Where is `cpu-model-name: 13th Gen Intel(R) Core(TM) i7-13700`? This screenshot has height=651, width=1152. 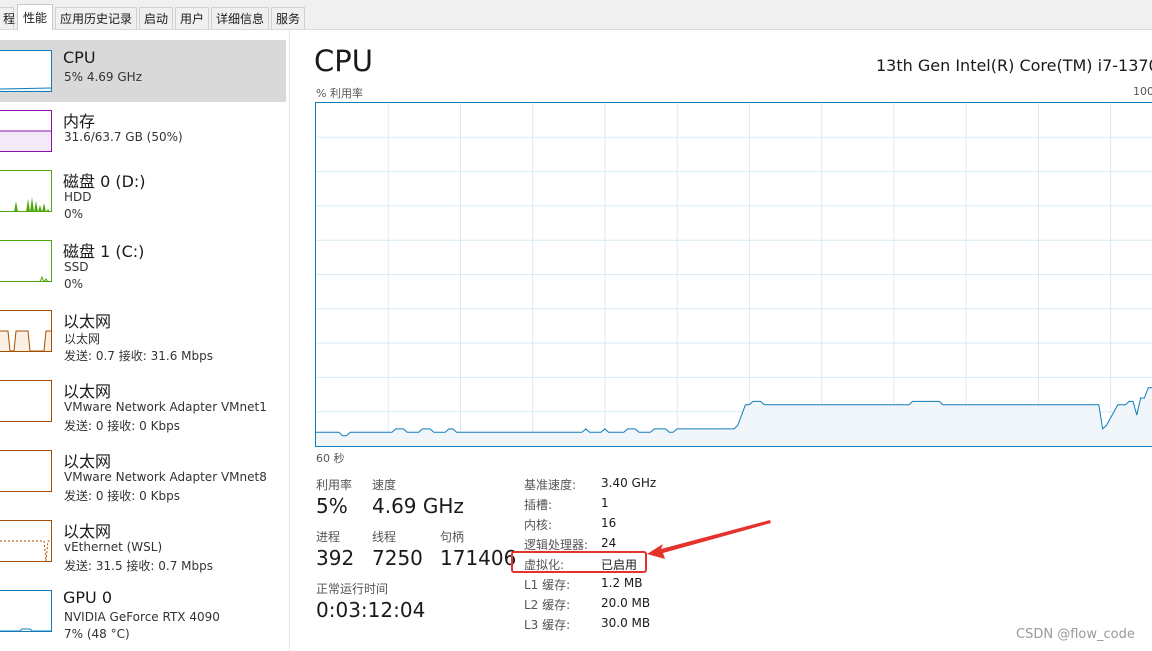 cpu-model-name: 13th Gen Intel(R) Core(TM) i7-13700 is located at coordinates (1014, 65).